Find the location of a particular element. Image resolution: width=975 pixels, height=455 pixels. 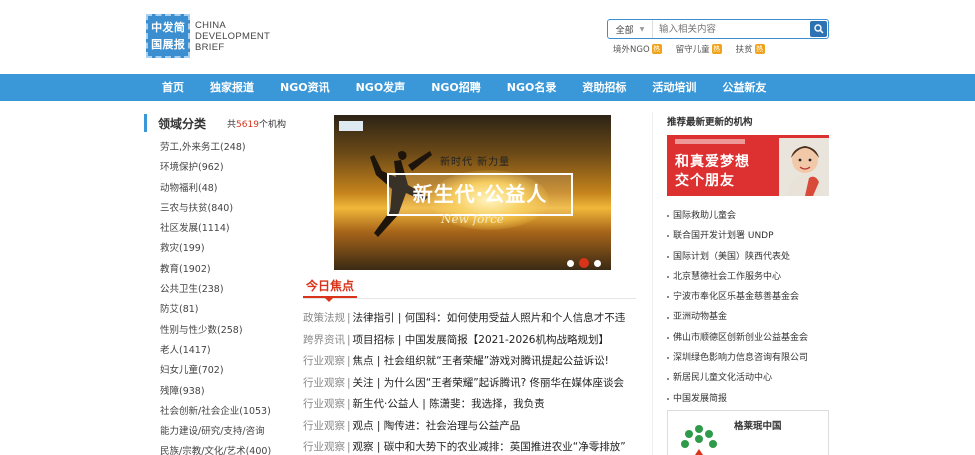

nav-events: 活动培训 is located at coordinates (674, 87).